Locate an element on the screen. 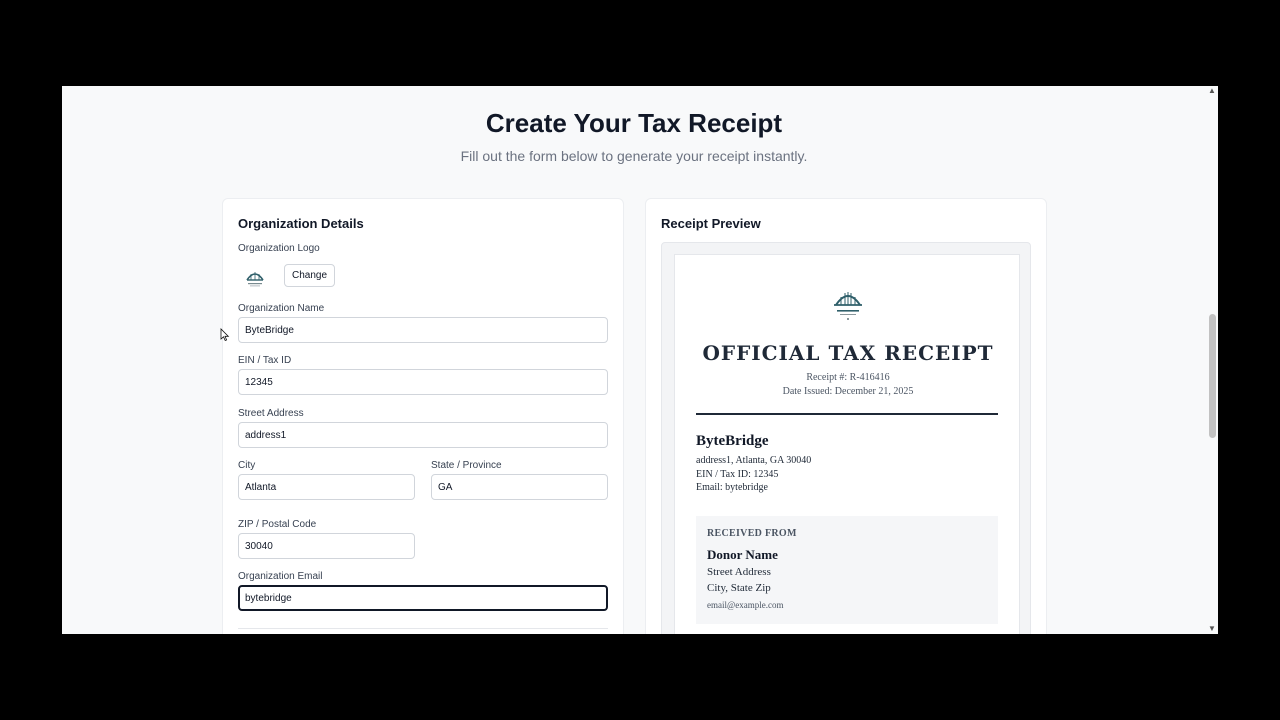 This screenshot has height=720, width=1280. organization-logo-icon is located at coordinates (255, 279).